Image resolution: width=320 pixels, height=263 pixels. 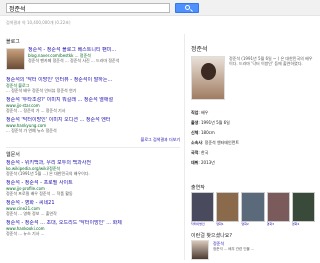 I want to click on film-item: 영화2, so click(x=253, y=209).